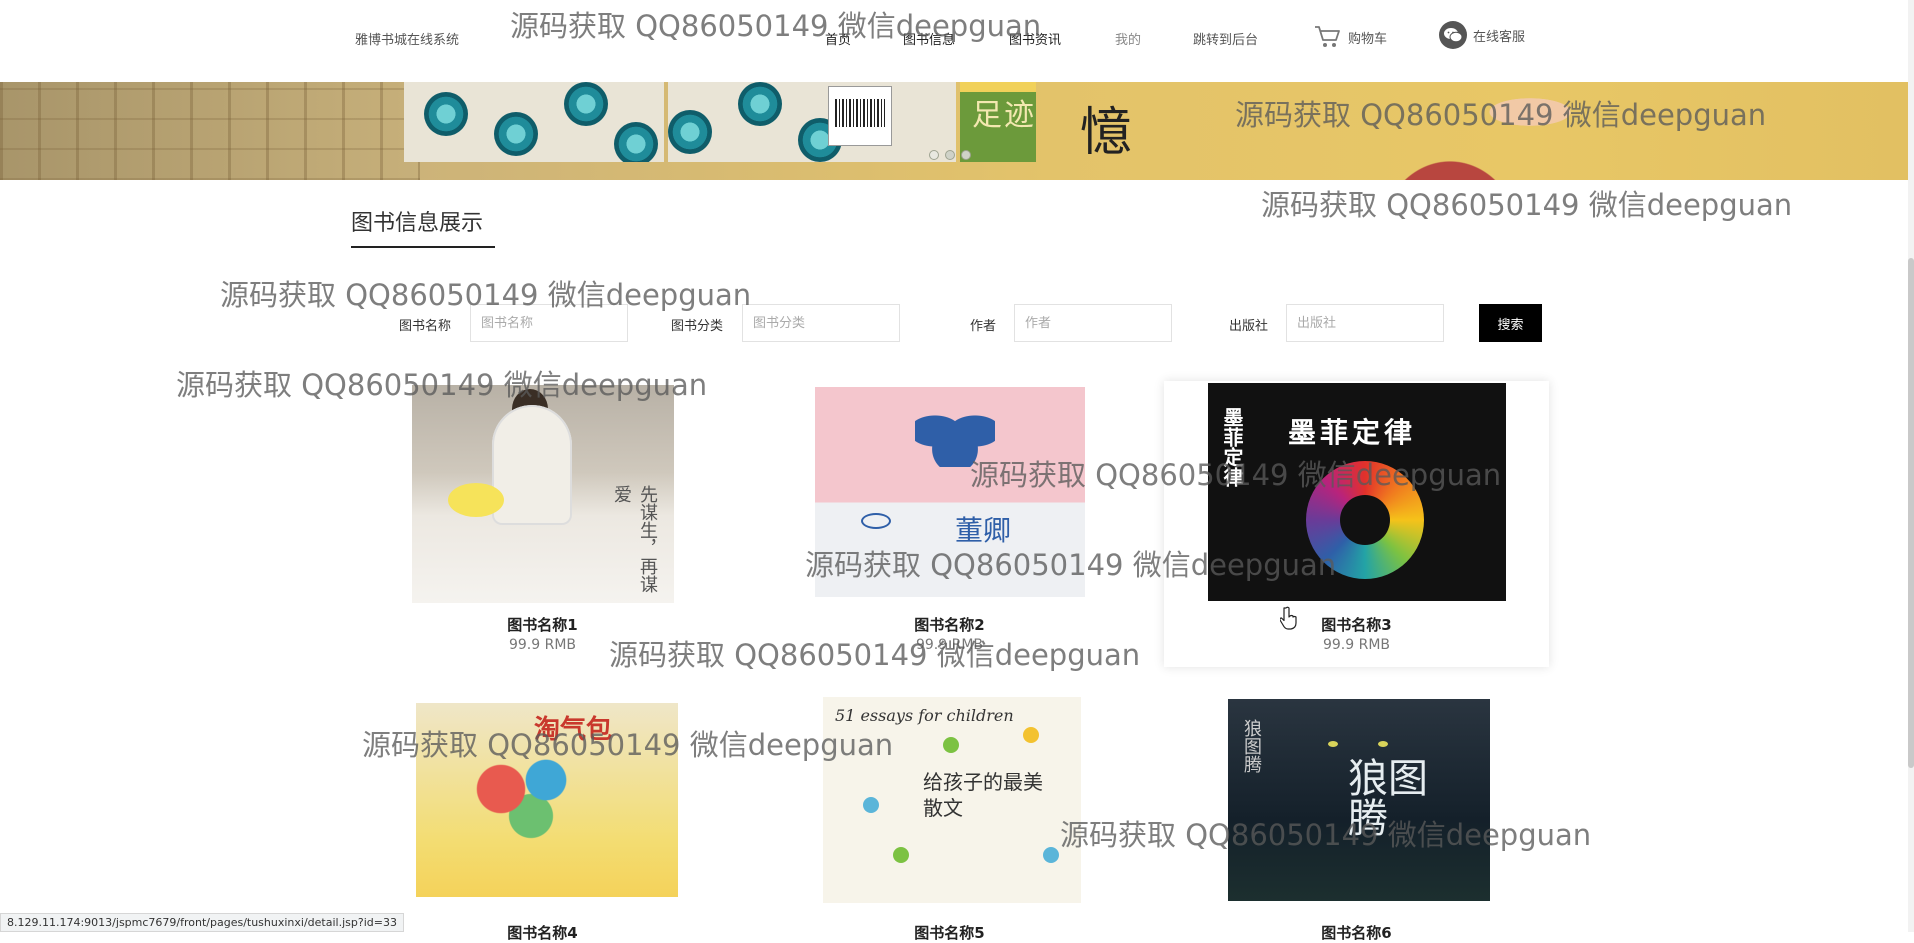  Describe the element at coordinates (1510, 323) in the screenshot. I see `search-button: 搜索` at that location.